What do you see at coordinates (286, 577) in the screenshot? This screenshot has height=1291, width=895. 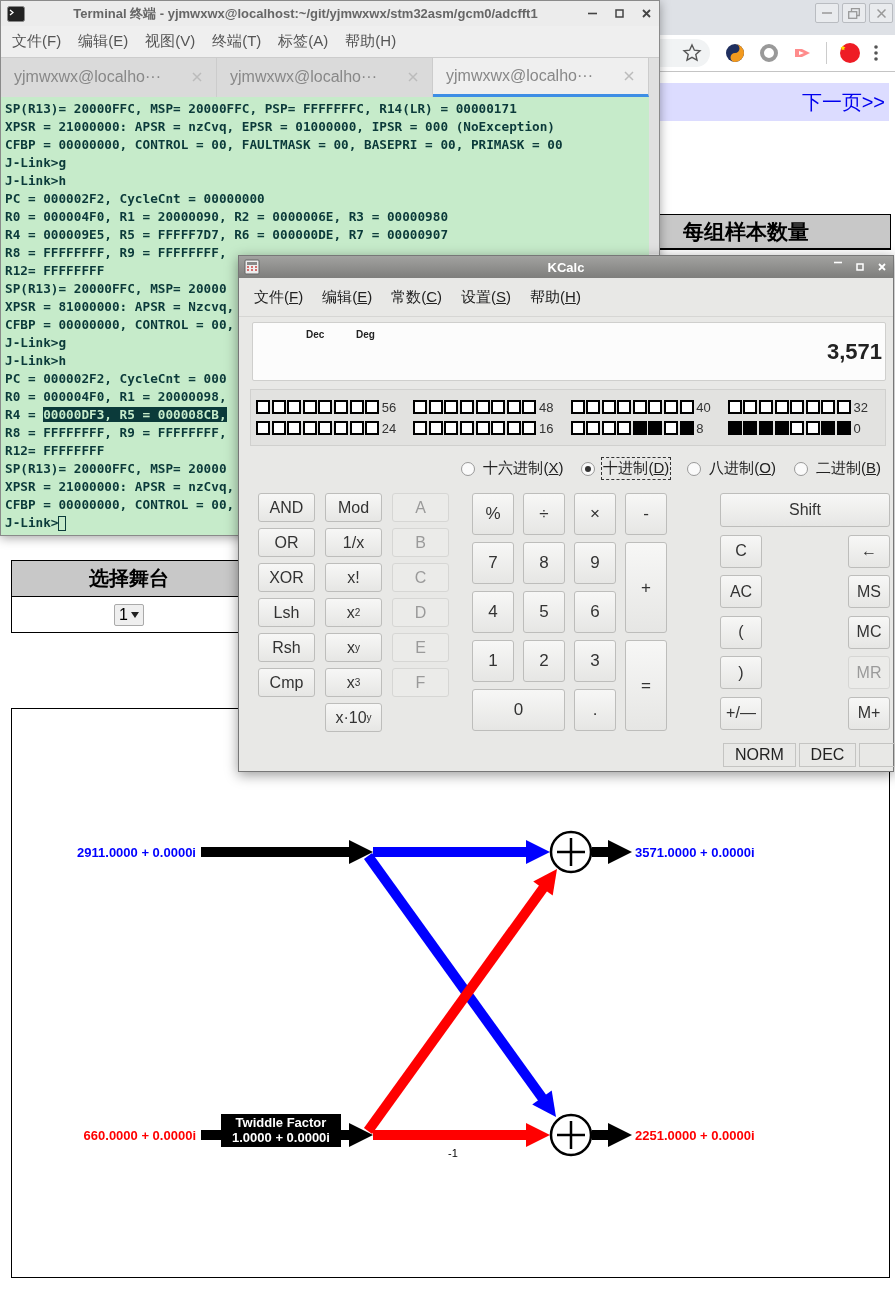 I see `calculator-key: XOR` at bounding box center [286, 577].